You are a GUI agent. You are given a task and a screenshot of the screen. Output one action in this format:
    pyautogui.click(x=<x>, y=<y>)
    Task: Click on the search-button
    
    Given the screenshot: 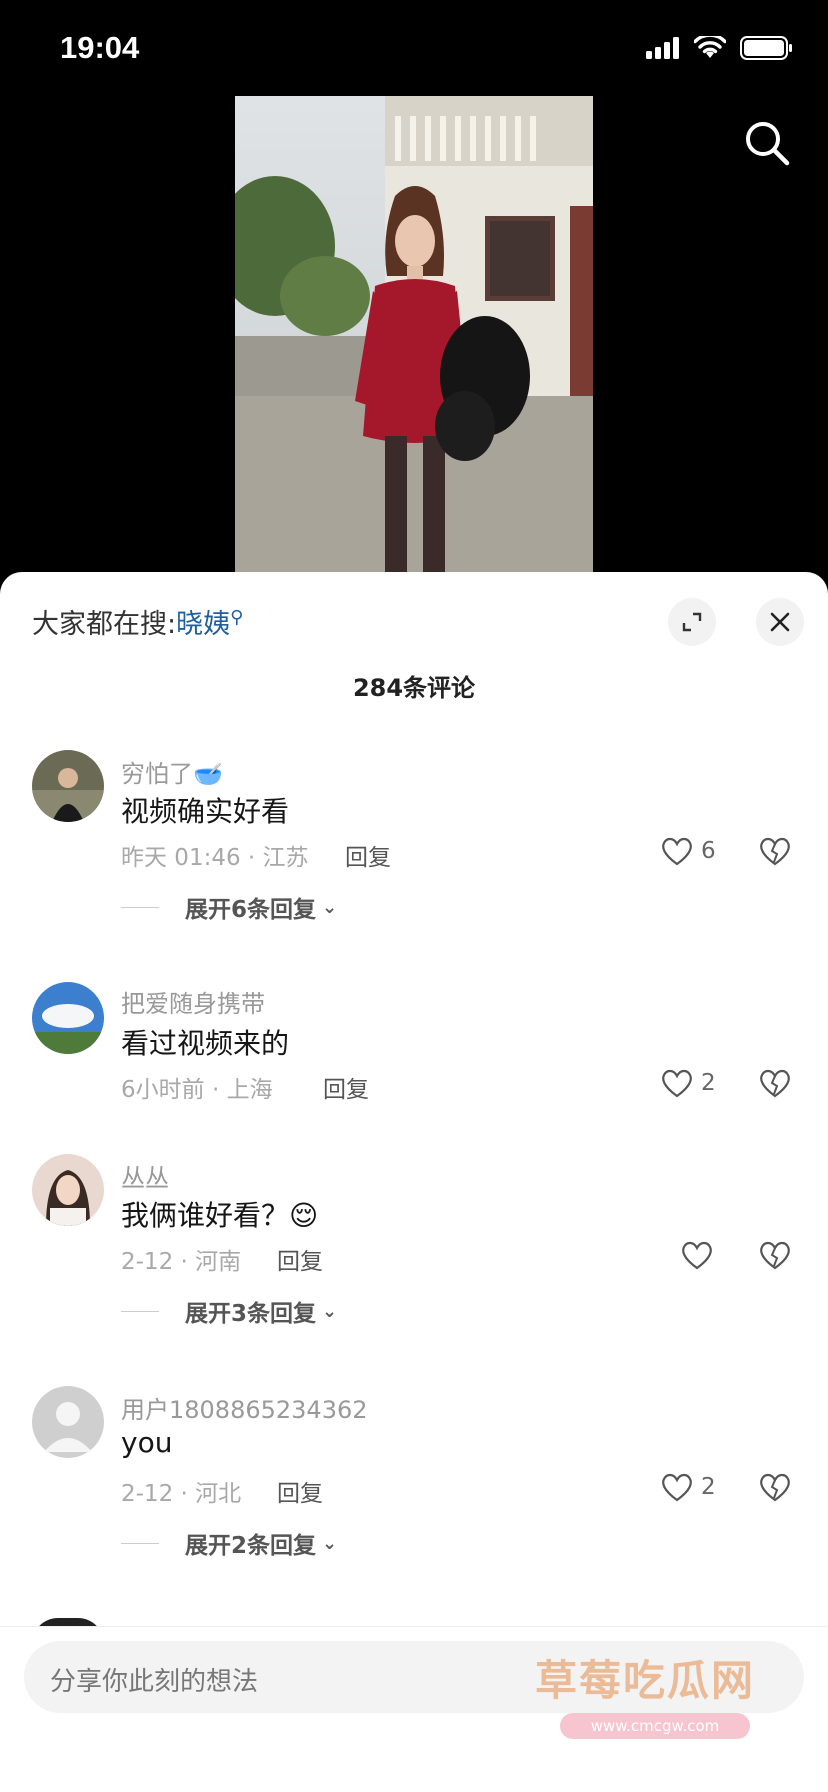 What is the action you would take?
    pyautogui.click(x=768, y=144)
    